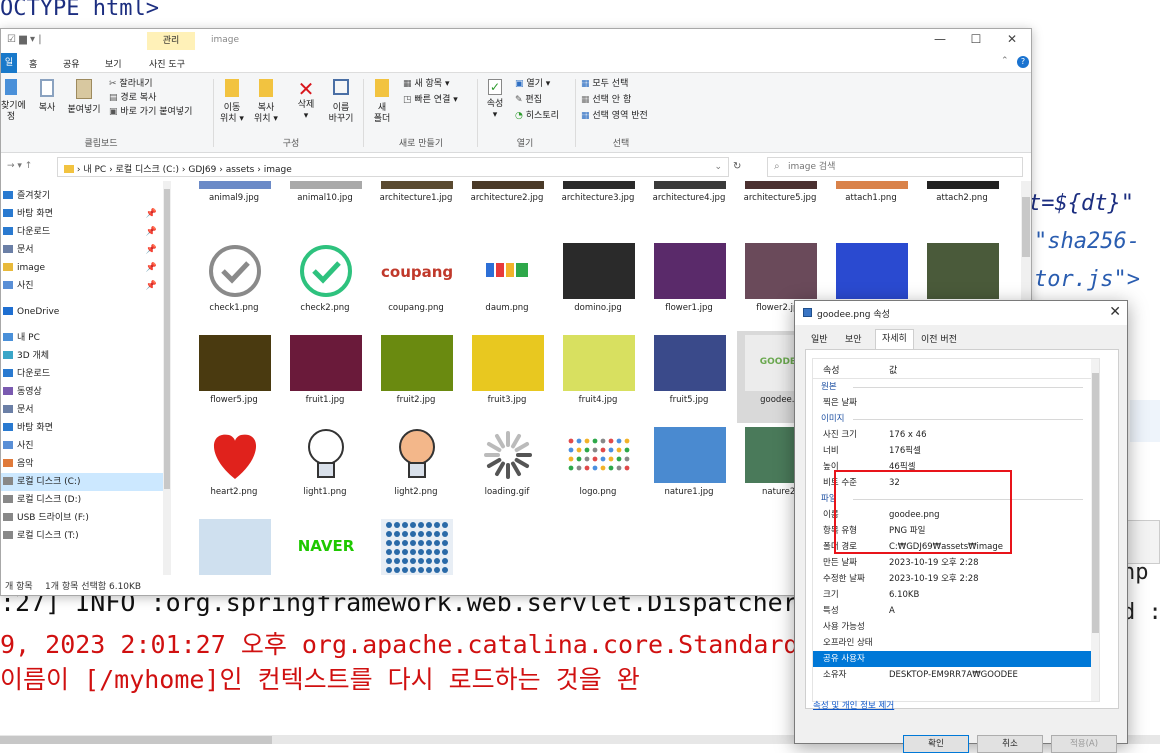 Image resolution: width=1160 pixels, height=753 pixels. I want to click on tab-picture-tools: 사진 도구, so click(167, 63).